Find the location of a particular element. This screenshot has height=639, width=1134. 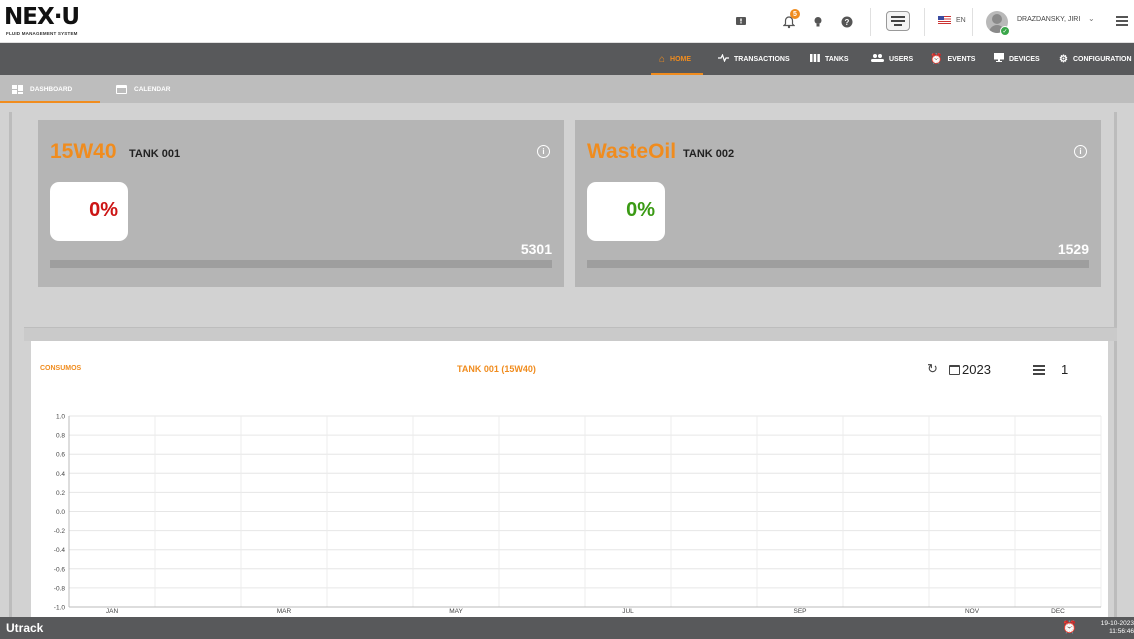

calendar-icon is located at coordinates (121, 89).